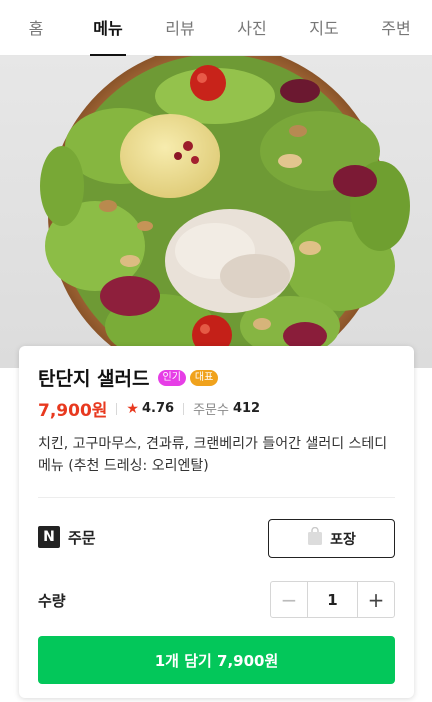 This screenshot has width=432, height=702. What do you see at coordinates (108, 28) in the screenshot?
I see `tab-menu: 메뉴` at bounding box center [108, 28].